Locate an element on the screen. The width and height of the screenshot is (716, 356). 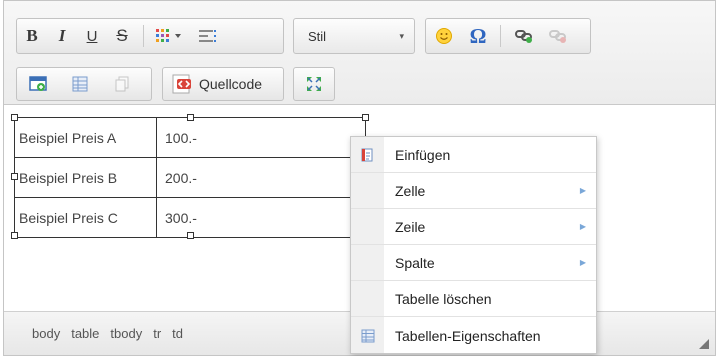
unlink-icon is located at coordinates (557, 36).